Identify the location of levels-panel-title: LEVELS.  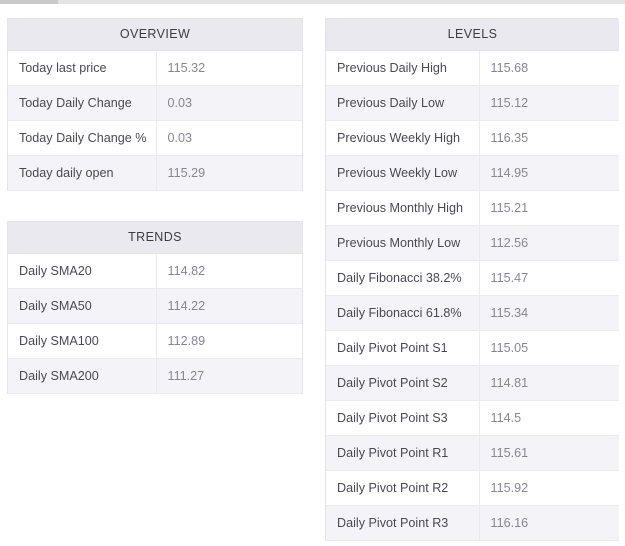
(472, 35).